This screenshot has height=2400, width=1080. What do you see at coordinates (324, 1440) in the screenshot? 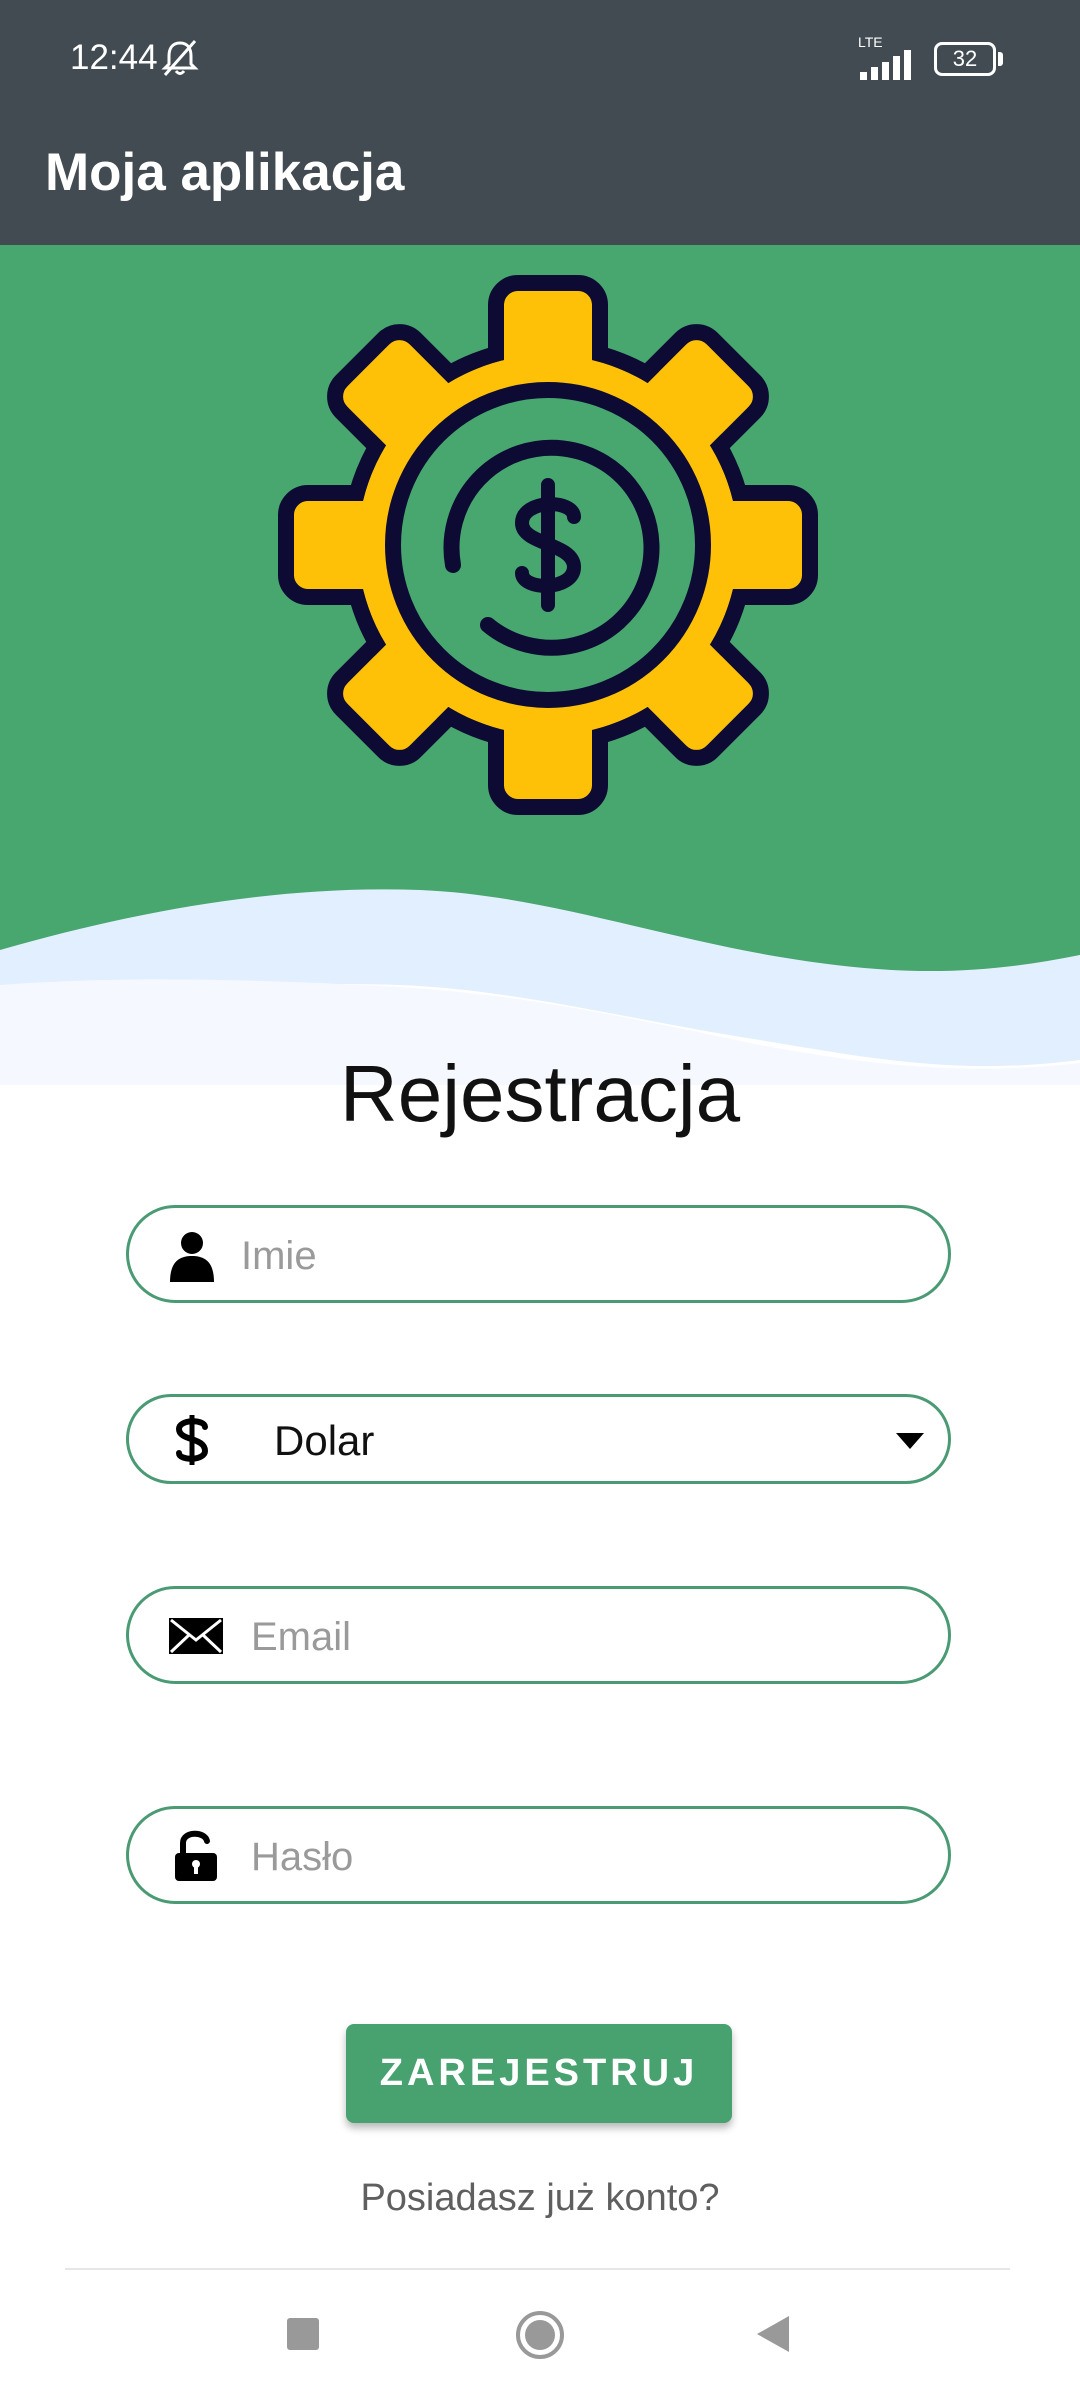
I see `currency-value: Dolar` at bounding box center [324, 1440].